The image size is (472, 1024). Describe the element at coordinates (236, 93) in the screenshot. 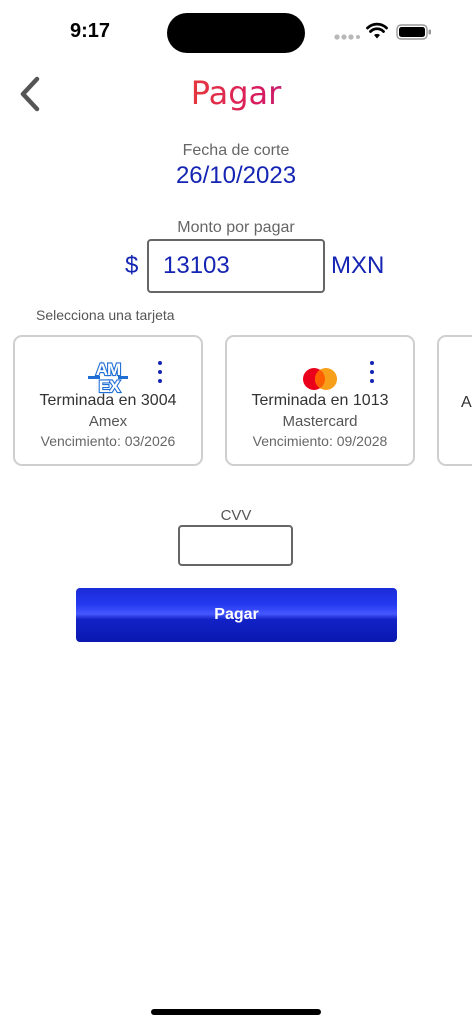

I see `page-title: Pagar` at that location.